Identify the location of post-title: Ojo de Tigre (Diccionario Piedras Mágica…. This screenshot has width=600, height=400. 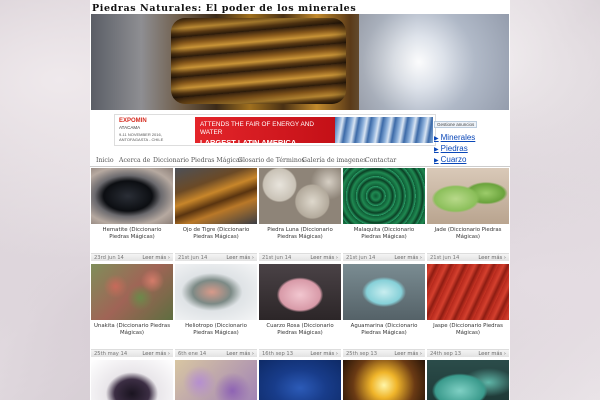
(216, 234).